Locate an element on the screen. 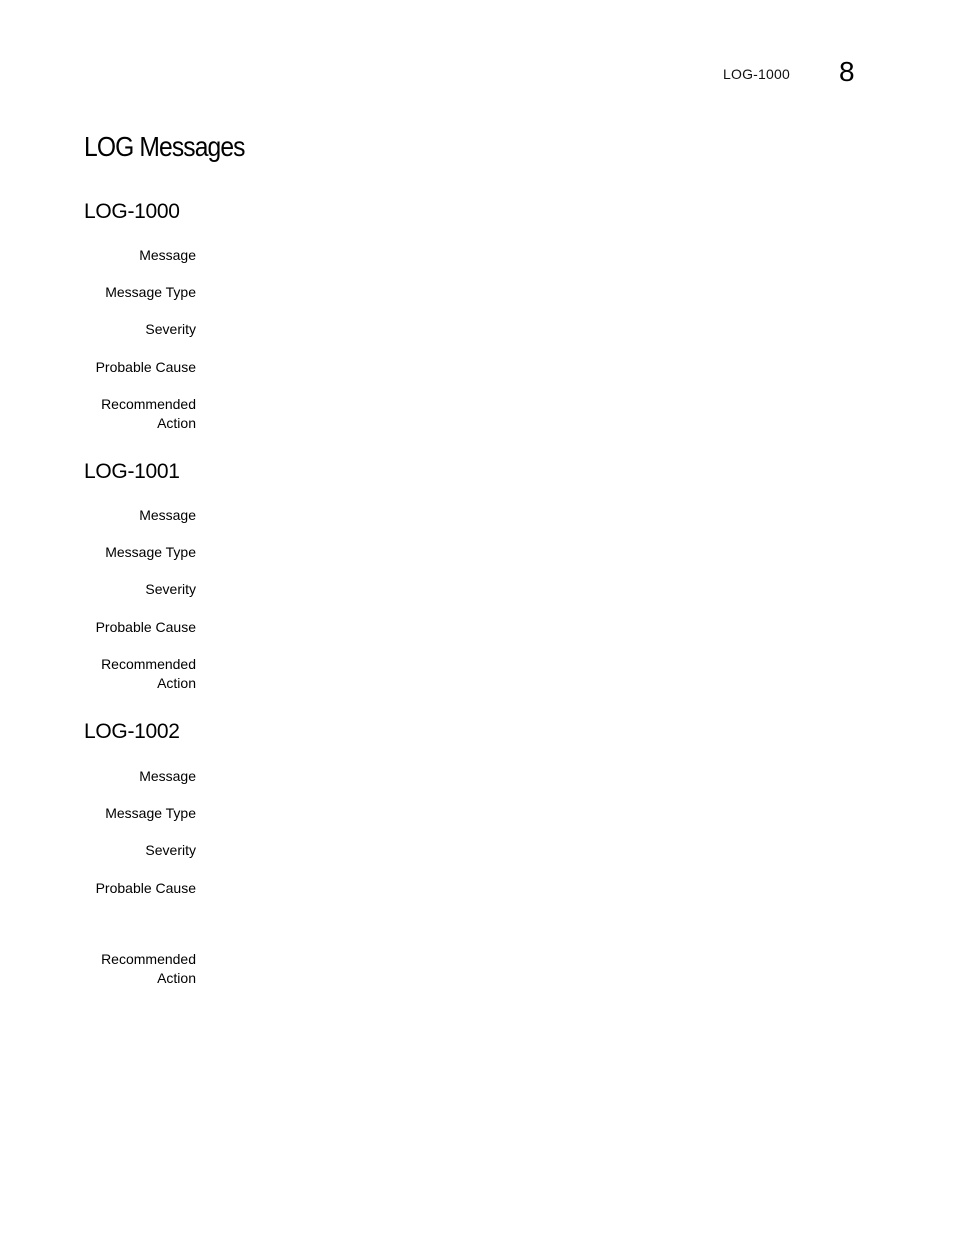  chapter-number: 8 is located at coordinates (847, 71).